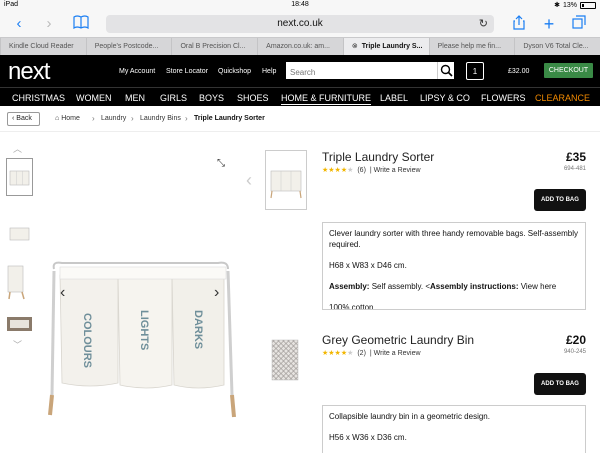  I want to click on bag-count: 1, so click(475, 71).